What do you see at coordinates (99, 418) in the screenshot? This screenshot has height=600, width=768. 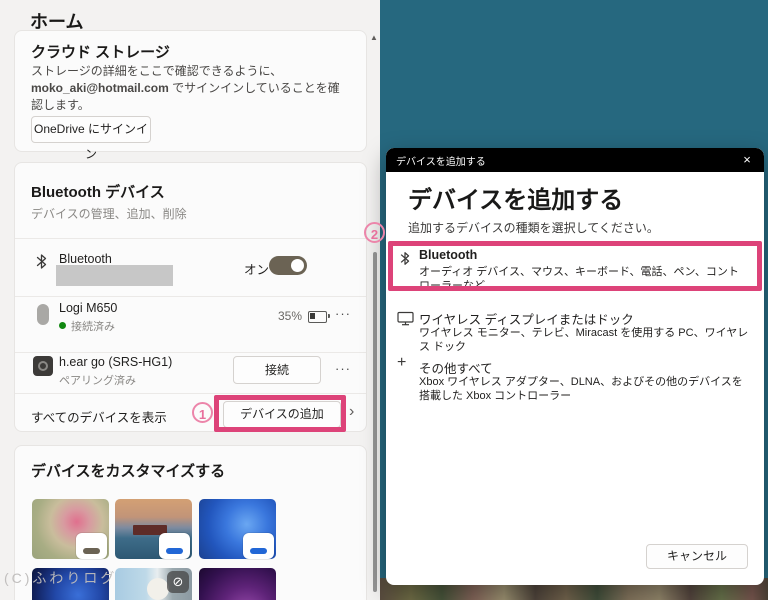 I see `show-all-devices-label: すべてのデバイスを表示` at bounding box center [99, 418].